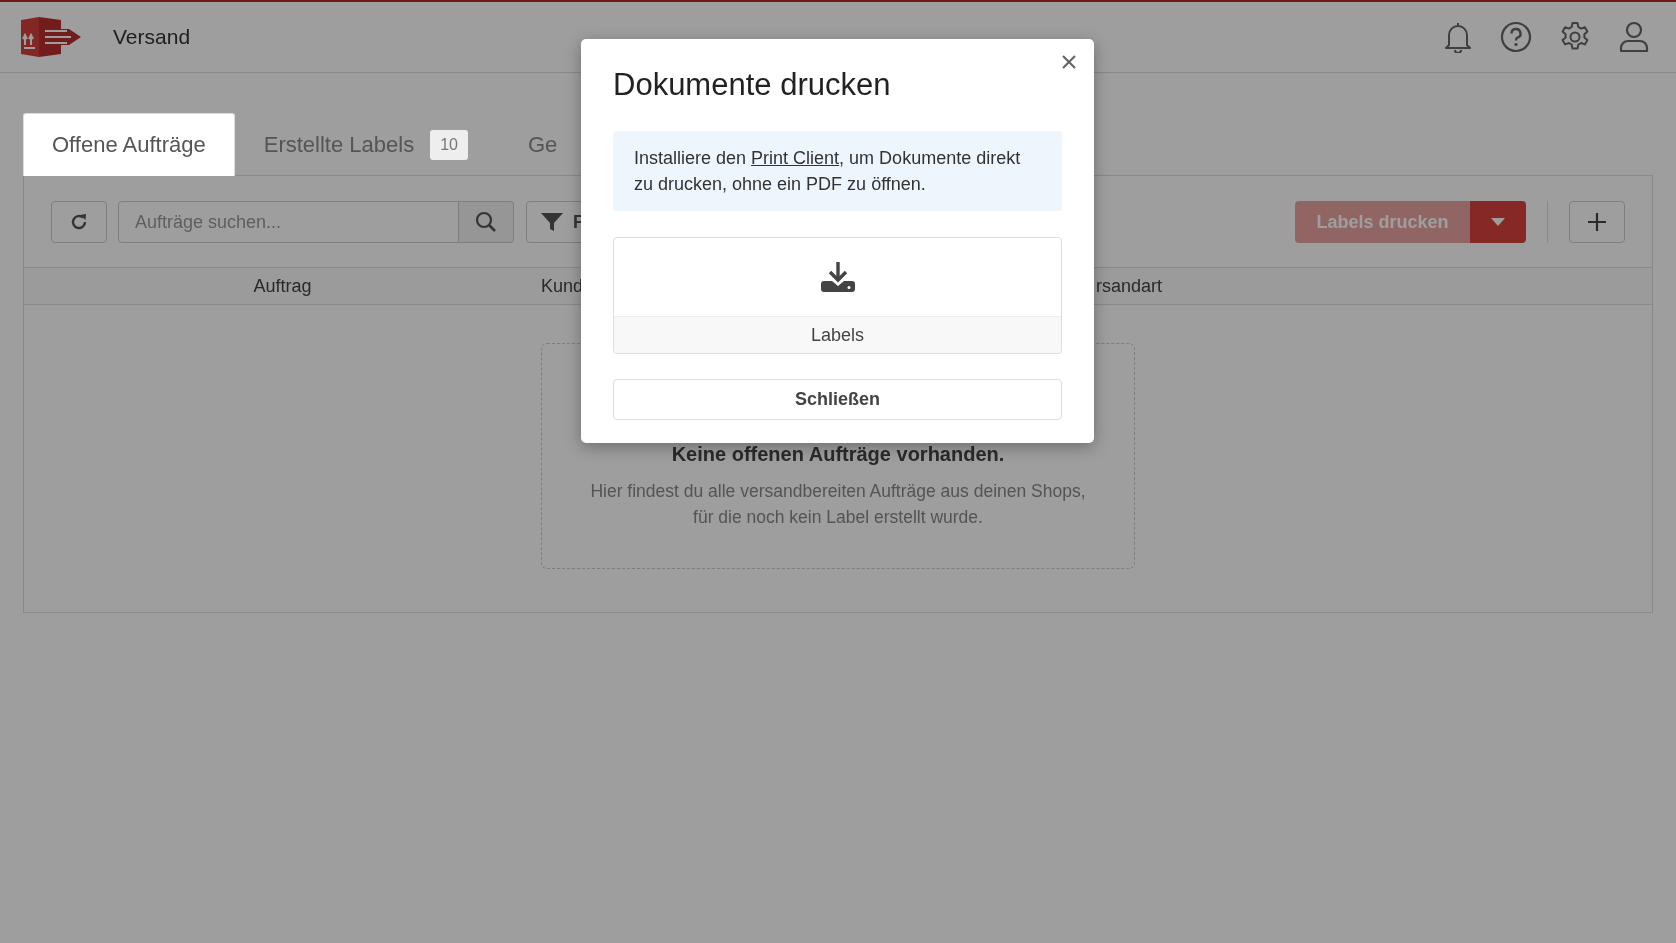 The width and height of the screenshot is (1676, 943). I want to click on add-button, so click(1597, 222).